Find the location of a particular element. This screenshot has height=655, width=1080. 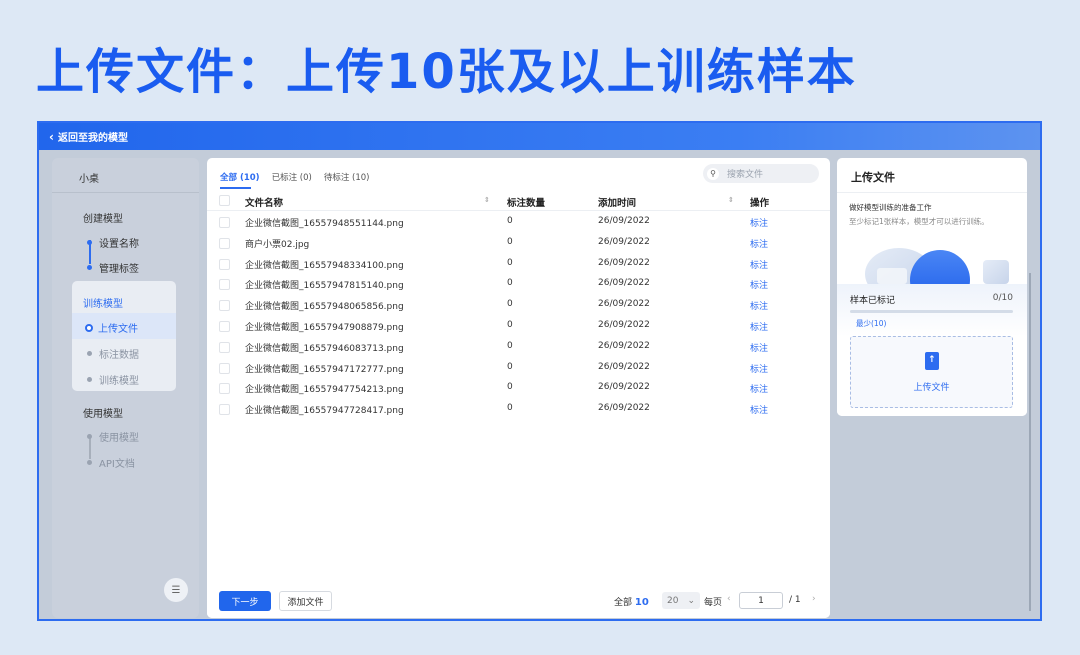

table-row: 企业微信截图_16557947172777.png 0 26/09/2022 标注 is located at coordinates (518, 368).